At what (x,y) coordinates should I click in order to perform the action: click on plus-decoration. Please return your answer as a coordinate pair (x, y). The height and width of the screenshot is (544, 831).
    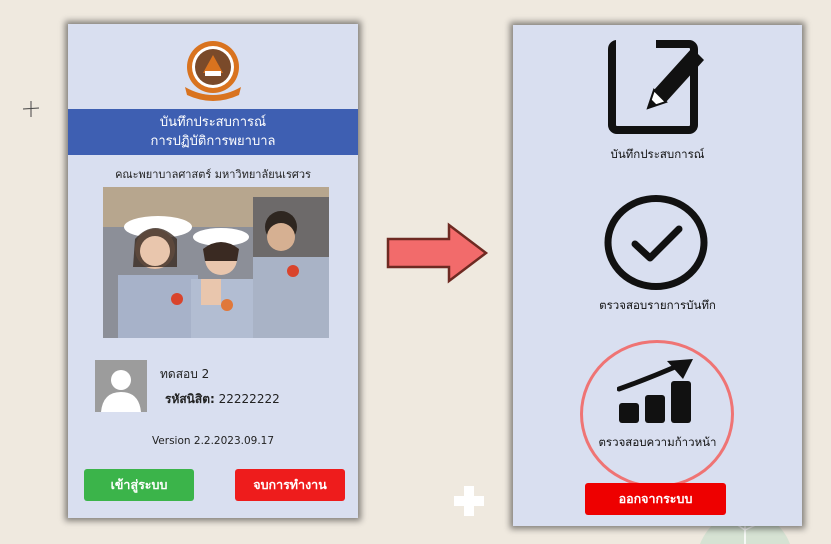
    Looking at the image, I should click on (469, 501).